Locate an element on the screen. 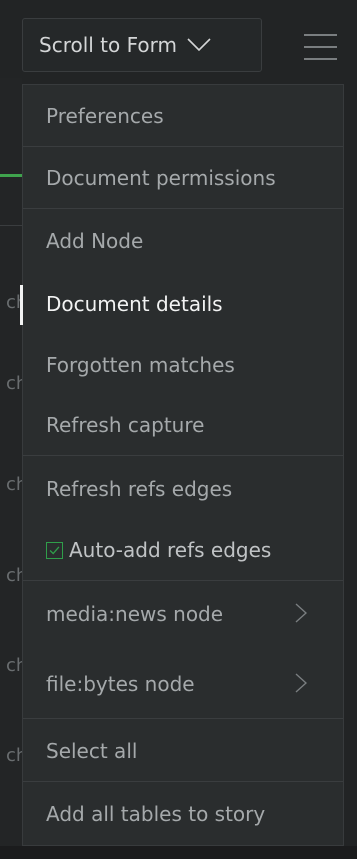 This screenshot has width=357, height=859. menu-item-label: Refresh capture is located at coordinates (125, 424).